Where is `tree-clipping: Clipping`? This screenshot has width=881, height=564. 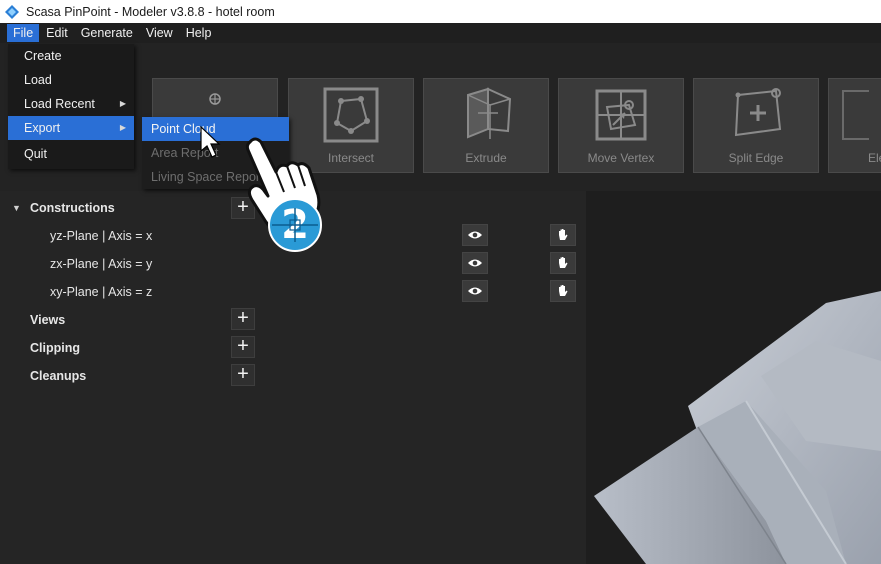 tree-clipping: Clipping is located at coordinates (55, 348).